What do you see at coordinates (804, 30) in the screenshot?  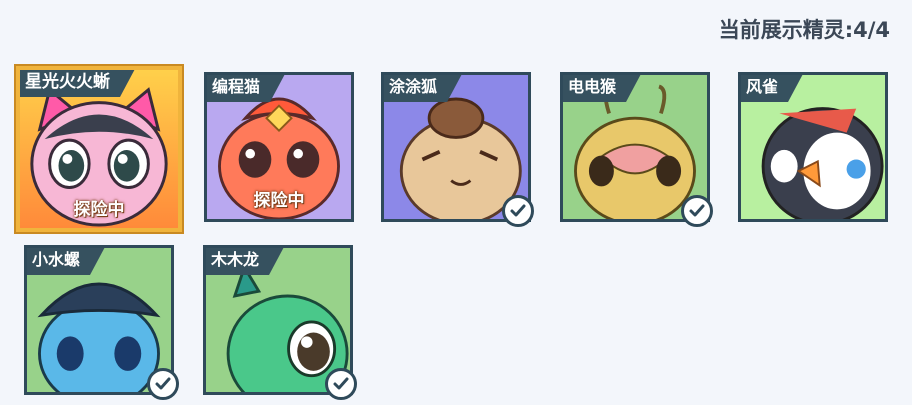 I see `display-count: 当前展示精灵:4/4` at bounding box center [804, 30].